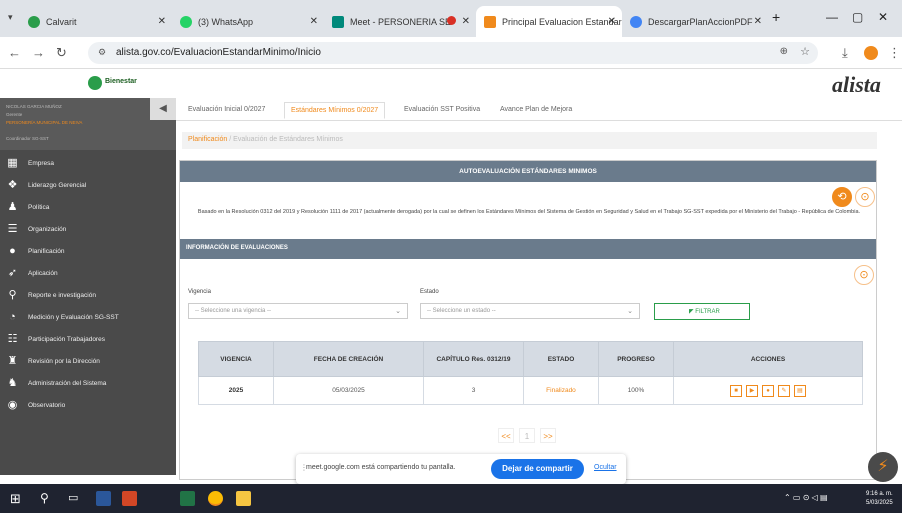 The width and height of the screenshot is (902, 513). I want to click on task-view-icon: ▭, so click(75, 498).